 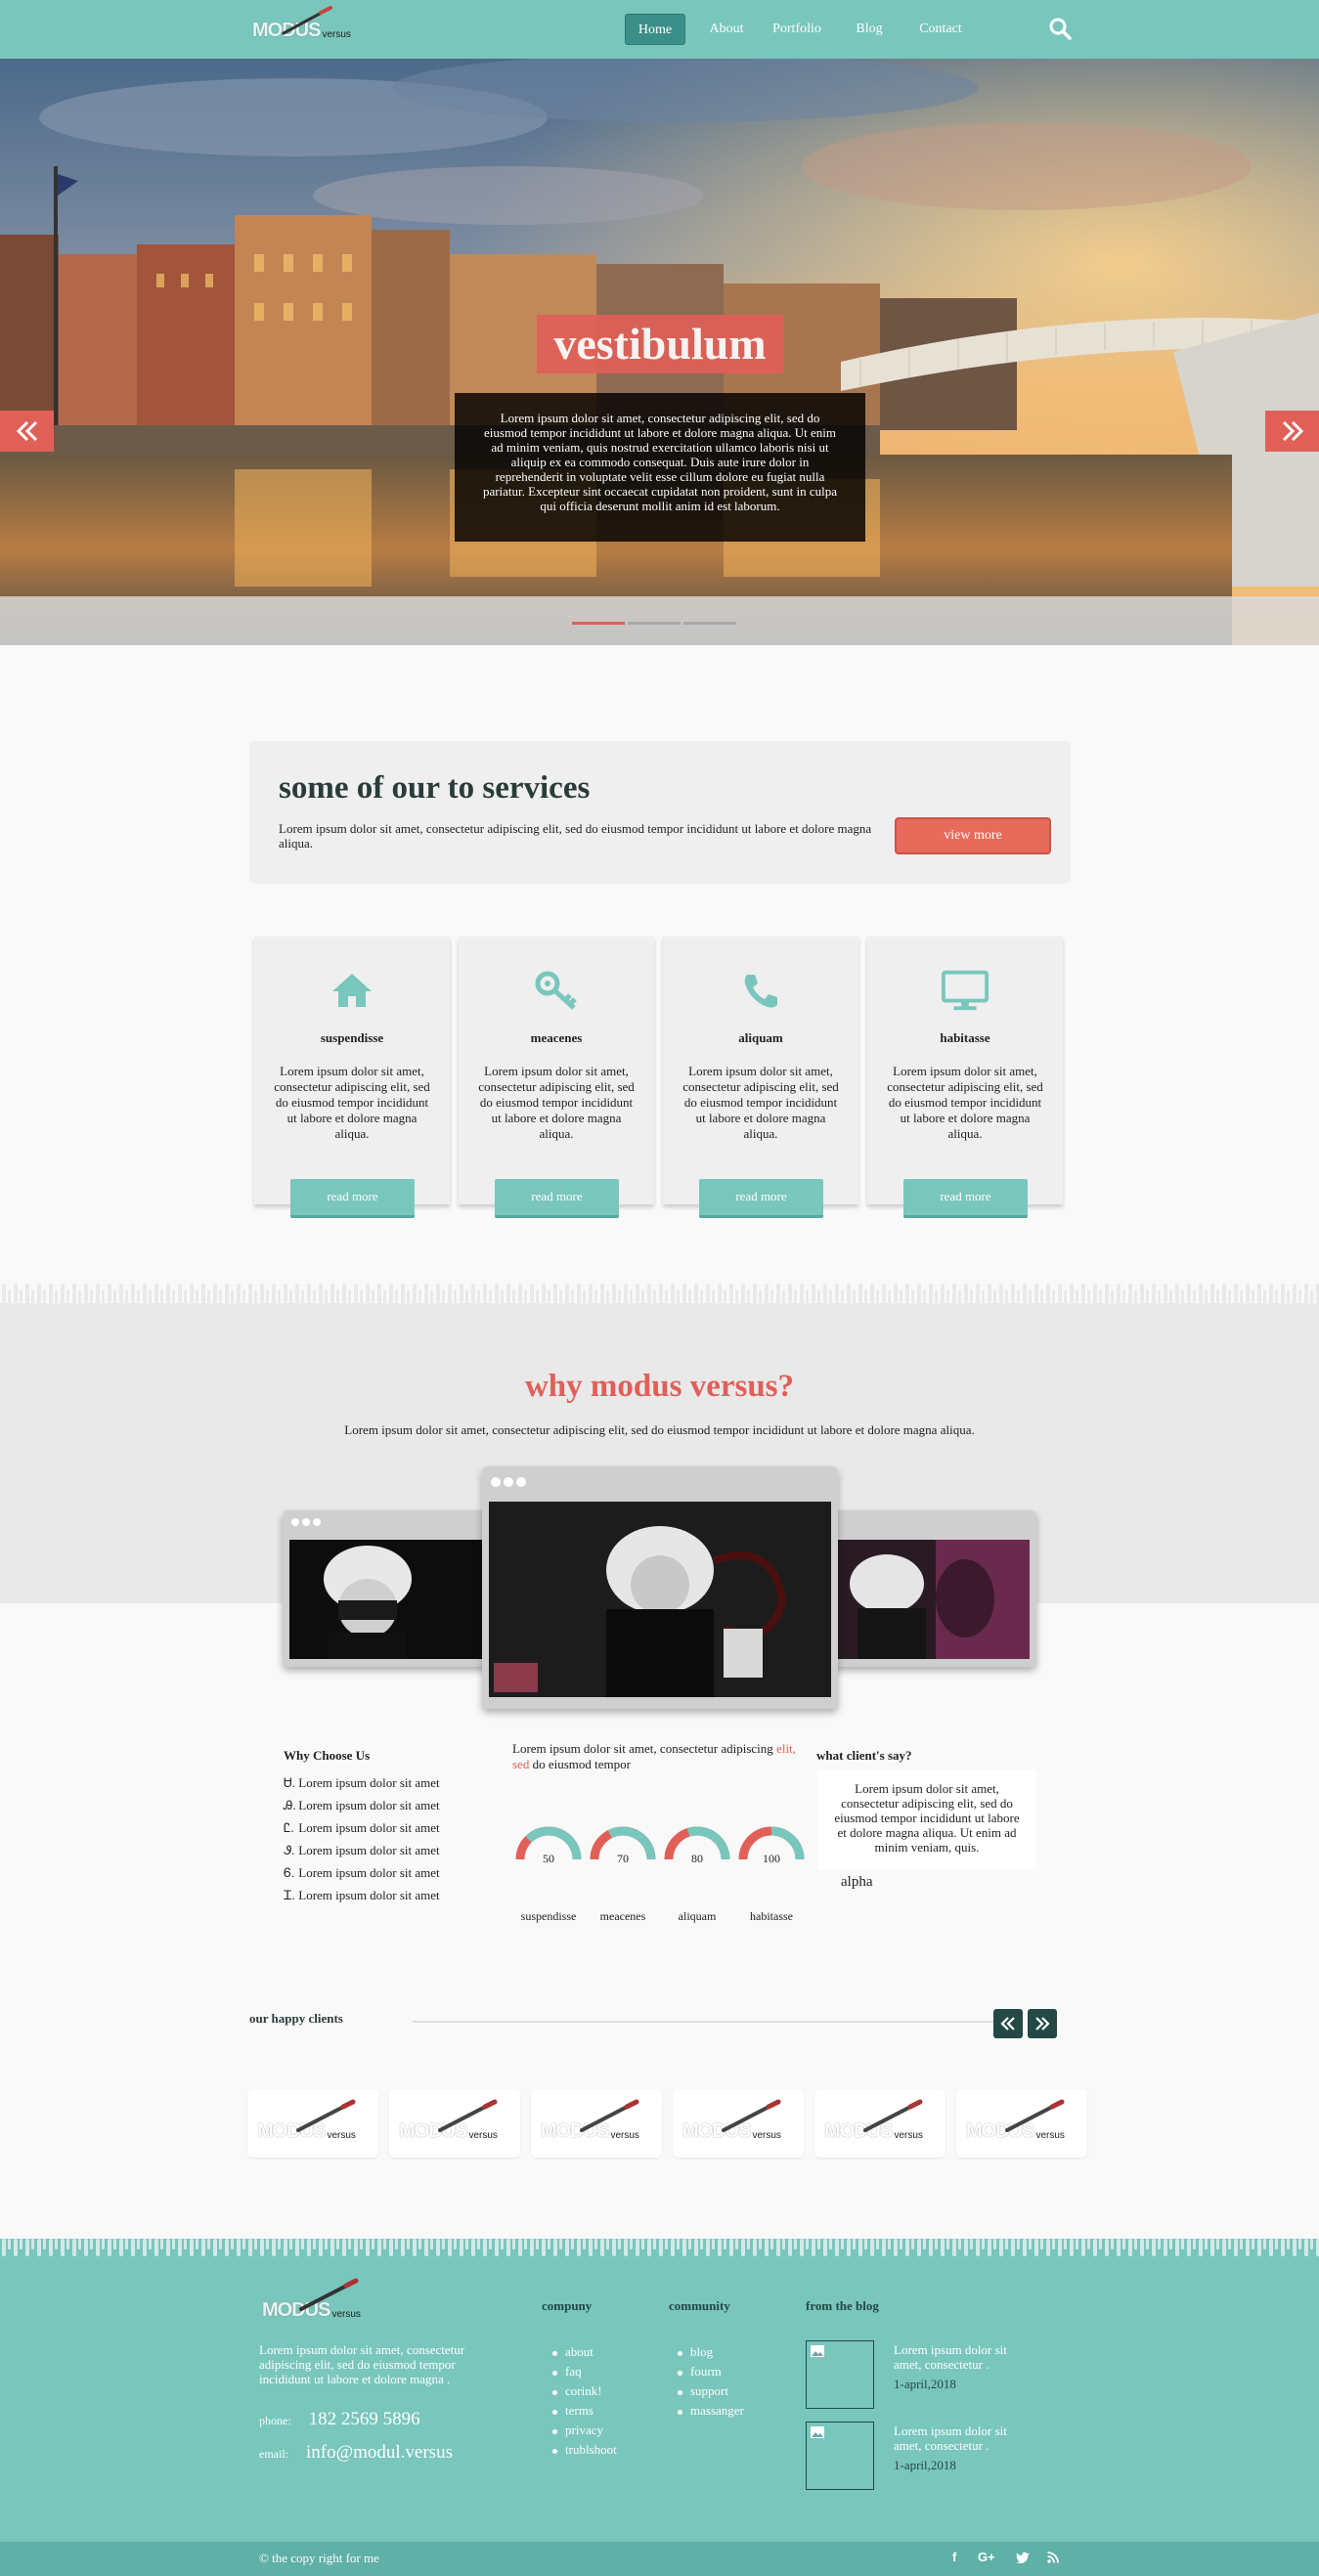 I want to click on footer-link-support: support, so click(x=703, y=2391).